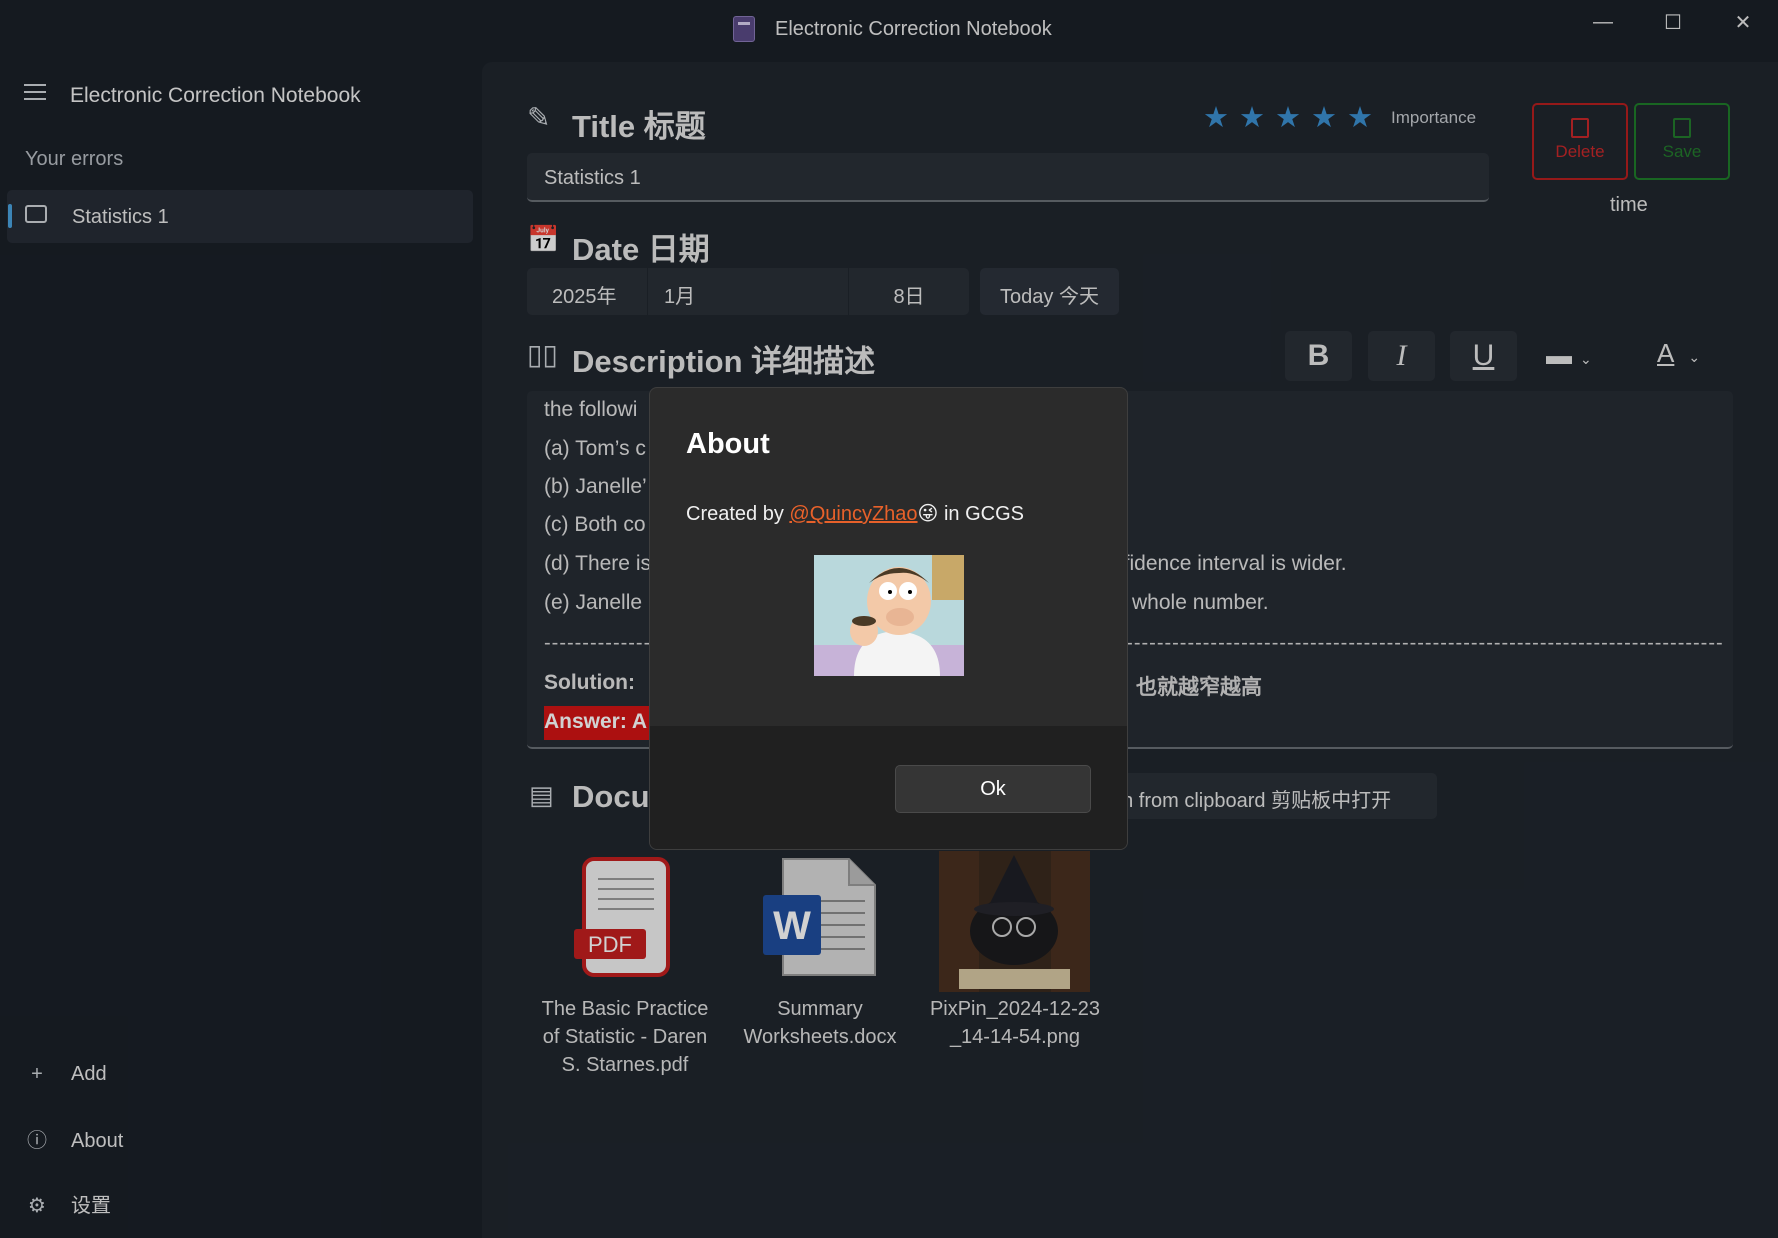 Image resolution: width=1778 pixels, height=1238 pixels. Describe the element at coordinates (928, 514) in the screenshot. I see `emoji: 😜` at that location.